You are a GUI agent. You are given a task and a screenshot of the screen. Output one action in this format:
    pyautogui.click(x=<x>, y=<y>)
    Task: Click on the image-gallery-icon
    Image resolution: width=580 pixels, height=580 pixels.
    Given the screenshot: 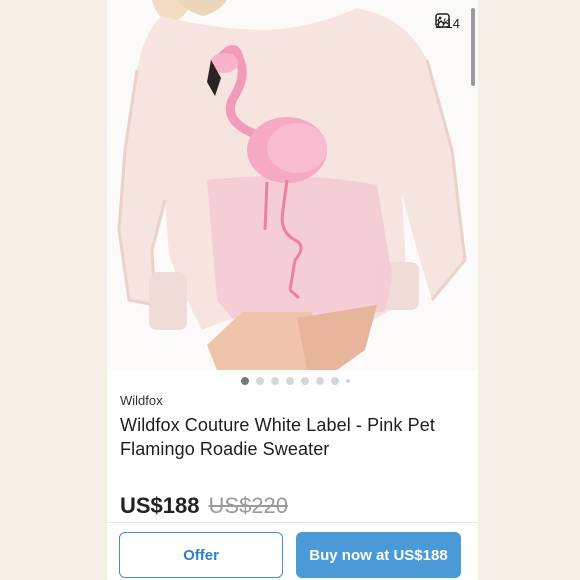 What is the action you would take?
    pyautogui.click(x=442, y=20)
    